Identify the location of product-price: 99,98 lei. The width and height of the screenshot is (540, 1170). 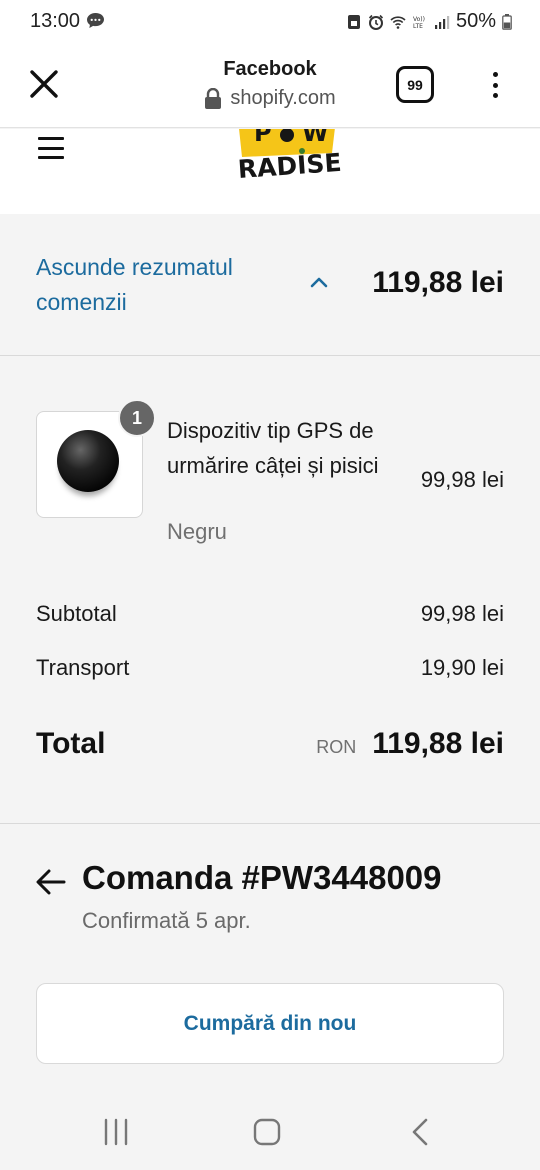
(462, 479).